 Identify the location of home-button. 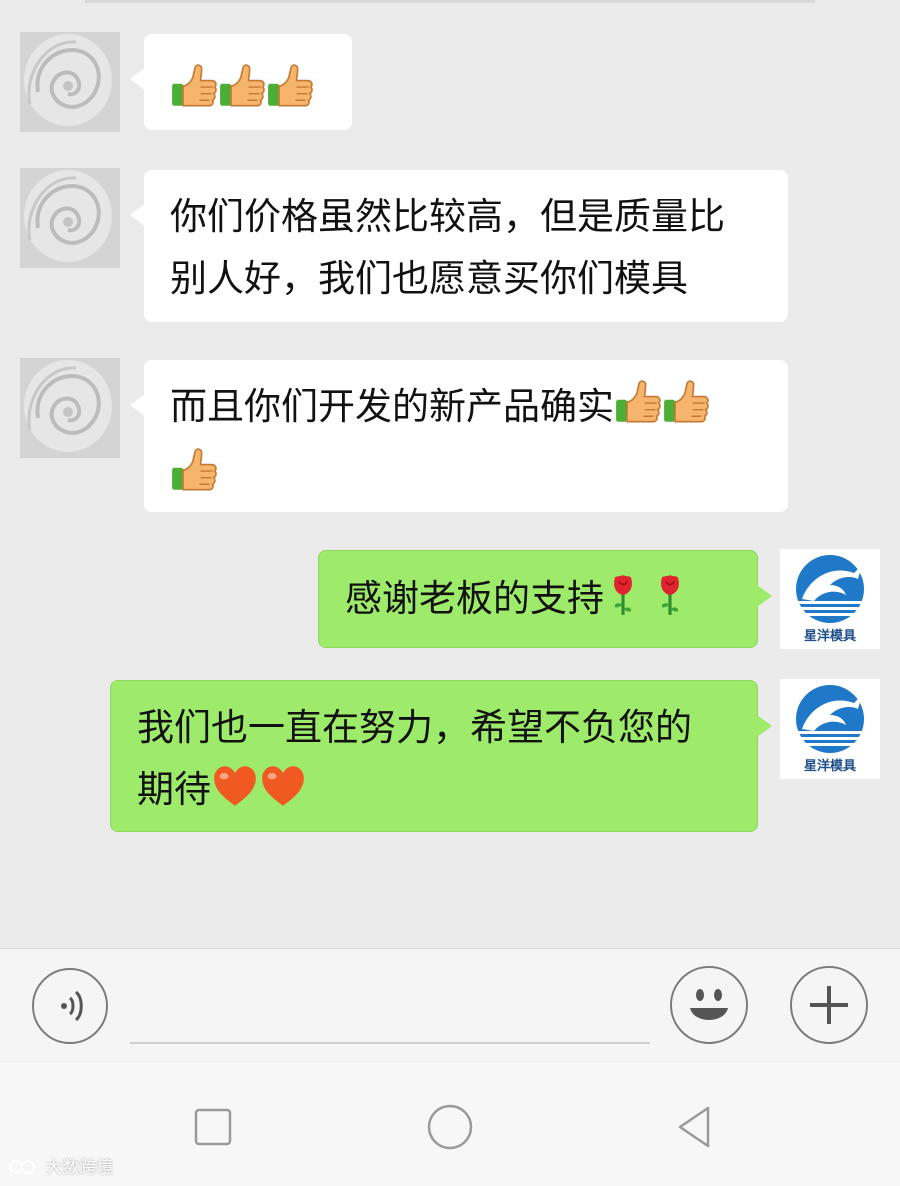
(450, 1129).